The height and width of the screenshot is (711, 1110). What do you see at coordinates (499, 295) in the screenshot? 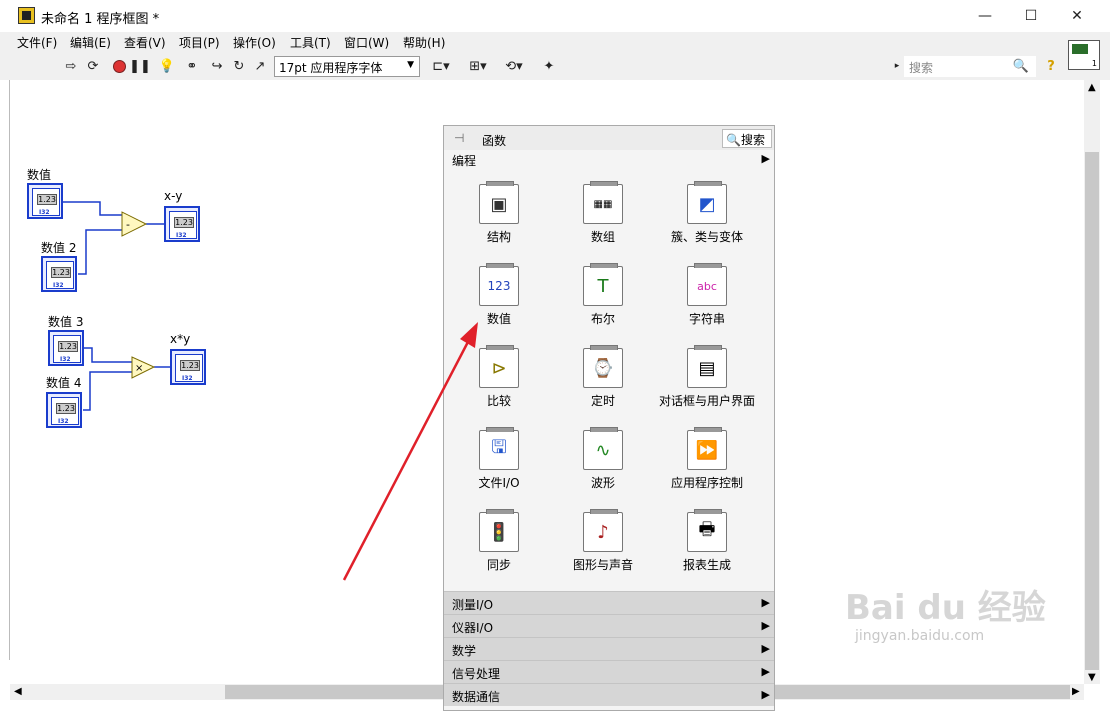
I see `palette-item-numeric: 123 数值` at bounding box center [499, 295].